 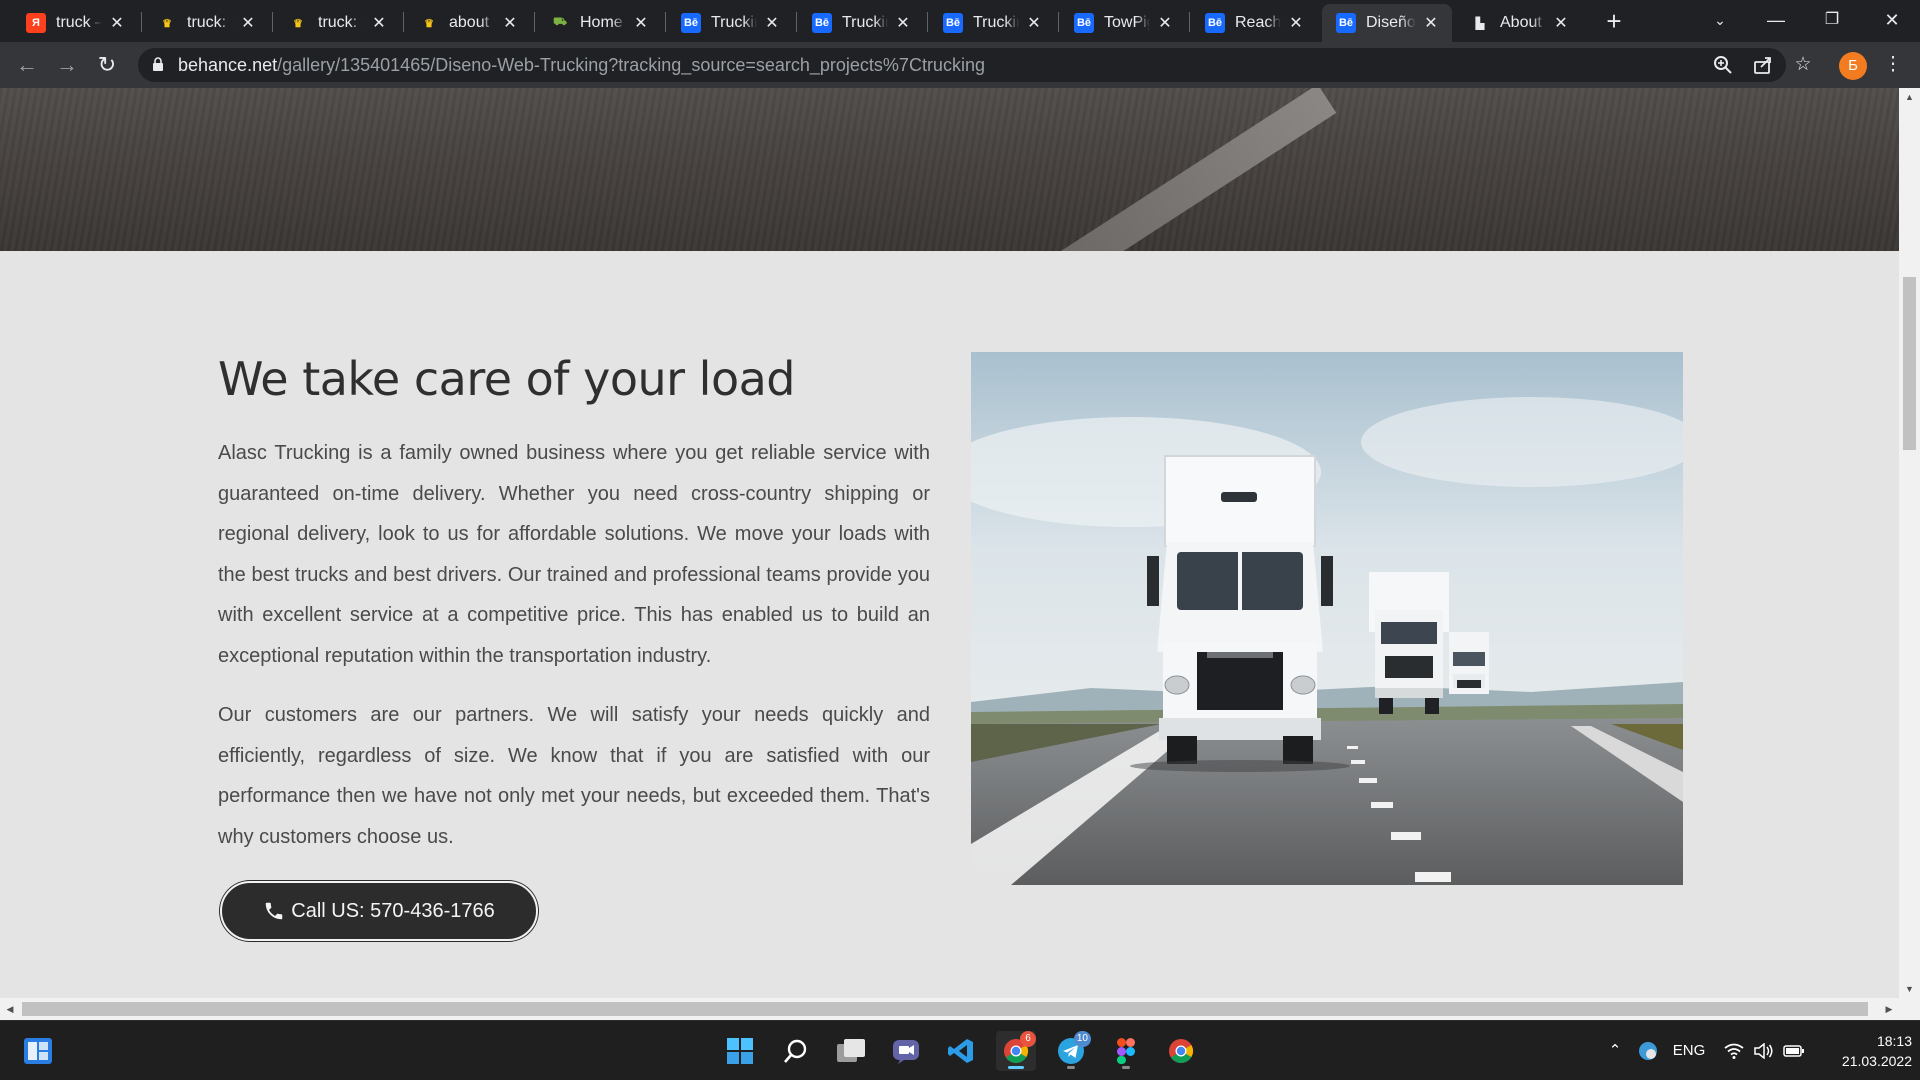 I want to click on widgets-icon, so click(x=38, y=1051).